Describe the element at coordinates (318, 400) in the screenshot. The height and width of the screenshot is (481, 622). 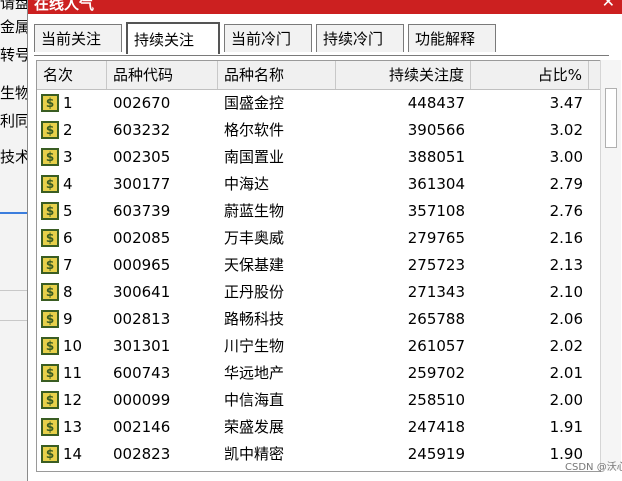
I see `table-row: $12 000099 中信海直 258510 2.00` at that location.